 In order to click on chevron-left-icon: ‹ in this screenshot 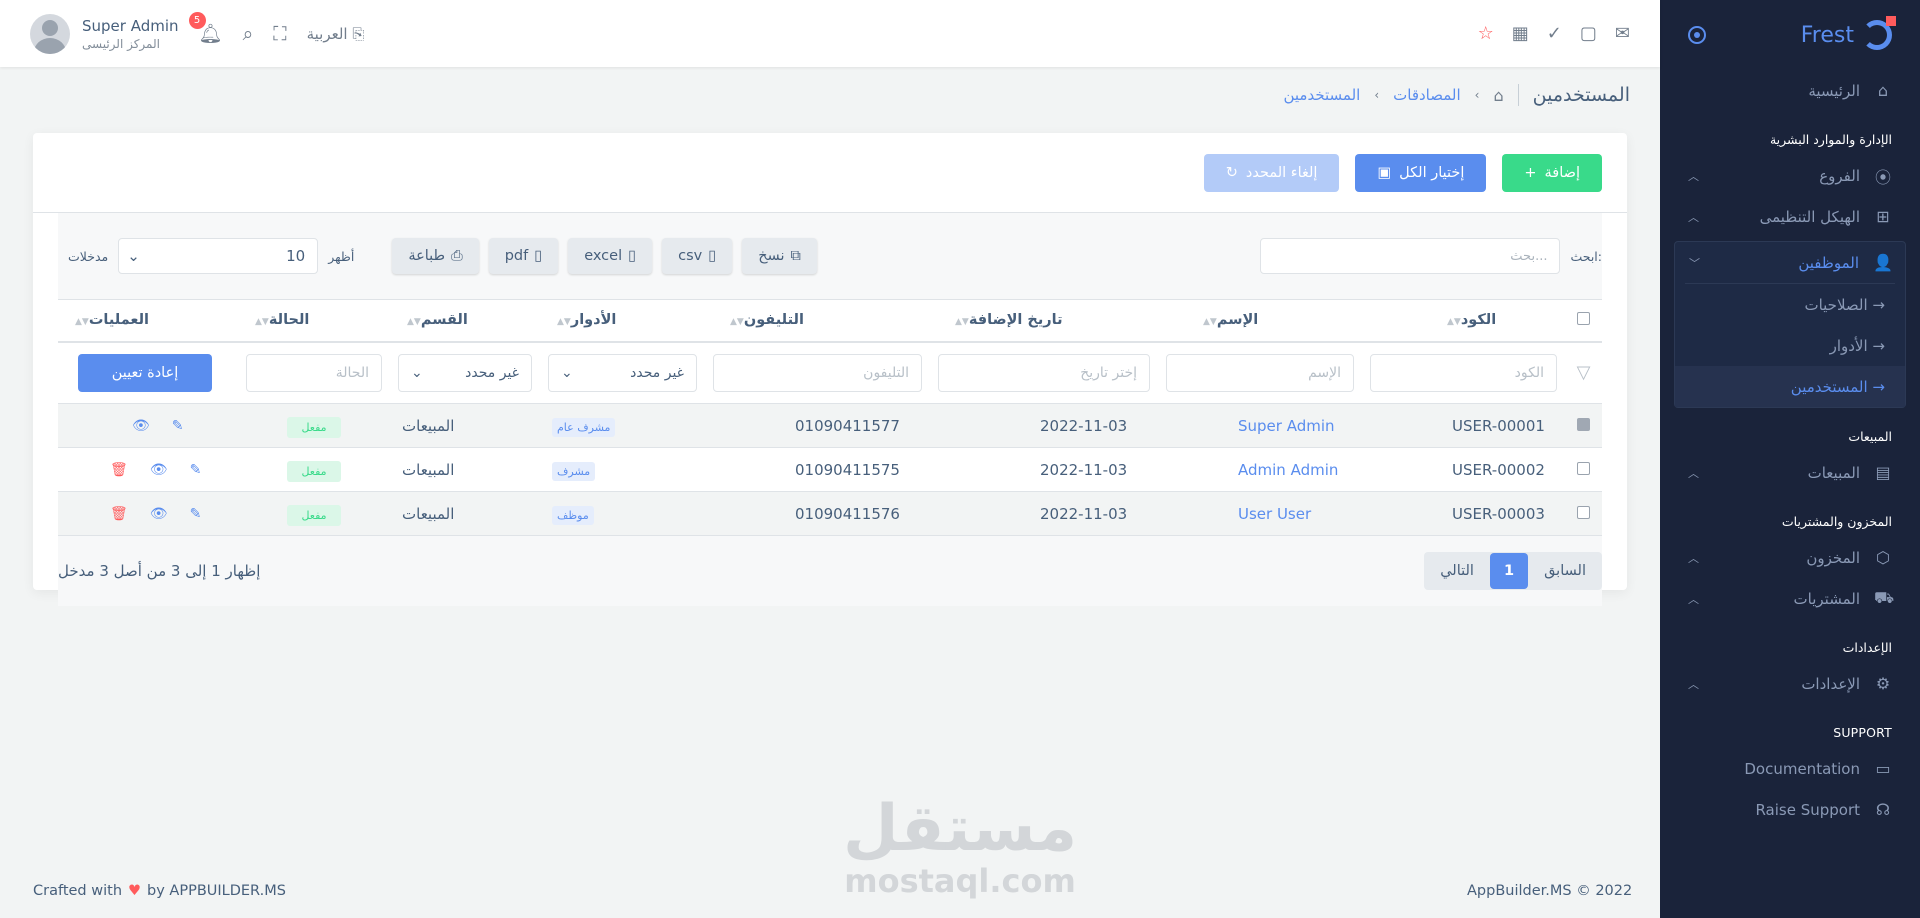, I will do `click(1377, 95)`.